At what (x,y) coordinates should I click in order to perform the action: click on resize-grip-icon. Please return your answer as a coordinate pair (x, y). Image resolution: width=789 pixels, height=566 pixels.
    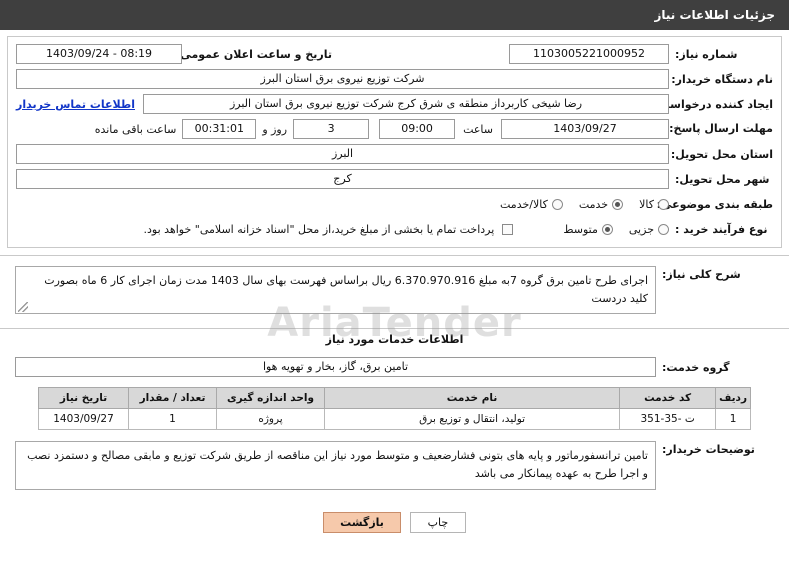
    Looking at the image, I should click on (23, 307).